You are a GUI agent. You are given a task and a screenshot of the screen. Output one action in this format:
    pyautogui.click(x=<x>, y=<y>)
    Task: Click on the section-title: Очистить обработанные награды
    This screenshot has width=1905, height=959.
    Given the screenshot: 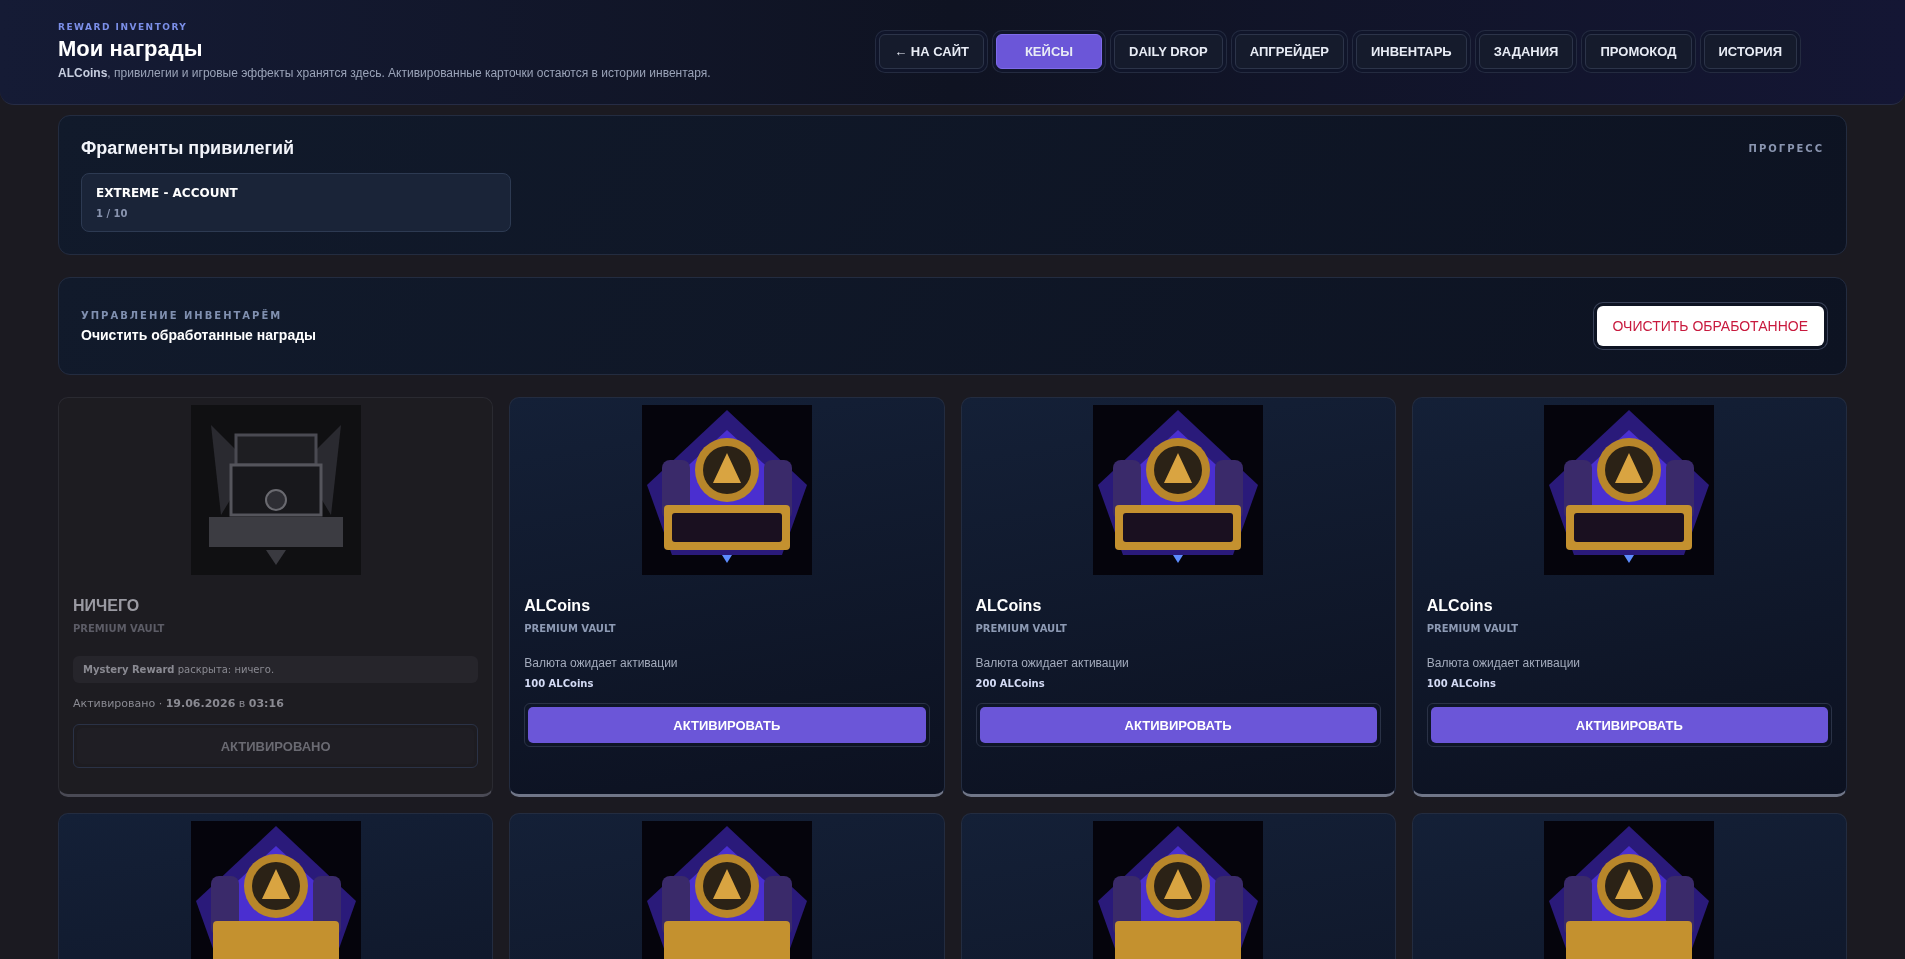 What is the action you would take?
    pyautogui.click(x=199, y=334)
    